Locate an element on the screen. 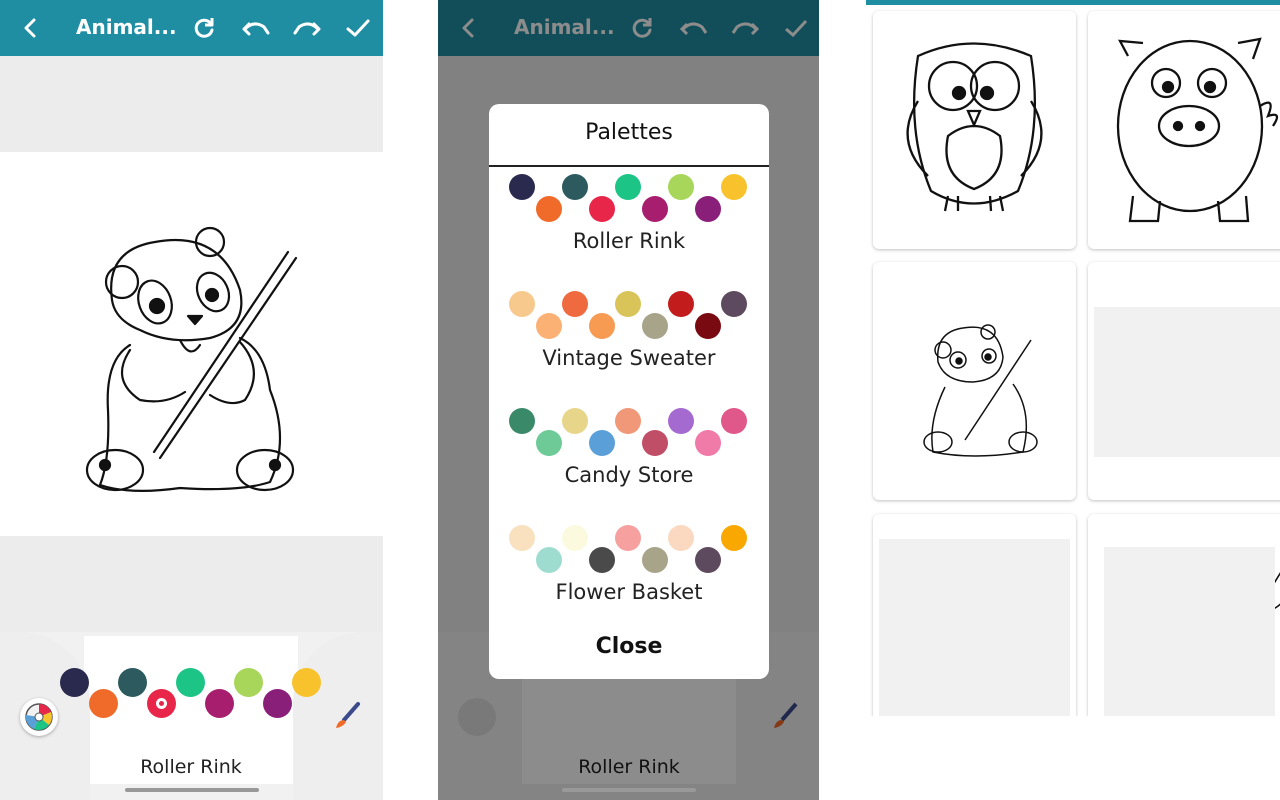 The width and height of the screenshot is (1280, 800). panda-drawing-canvas is located at coordinates (190, 365).